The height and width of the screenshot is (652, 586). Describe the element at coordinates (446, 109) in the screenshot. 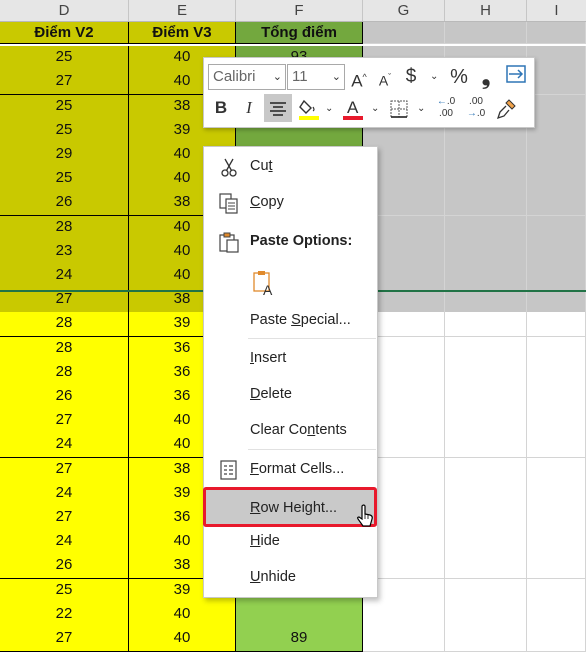

I see `increase-decimal-icon: ←.0.00` at that location.